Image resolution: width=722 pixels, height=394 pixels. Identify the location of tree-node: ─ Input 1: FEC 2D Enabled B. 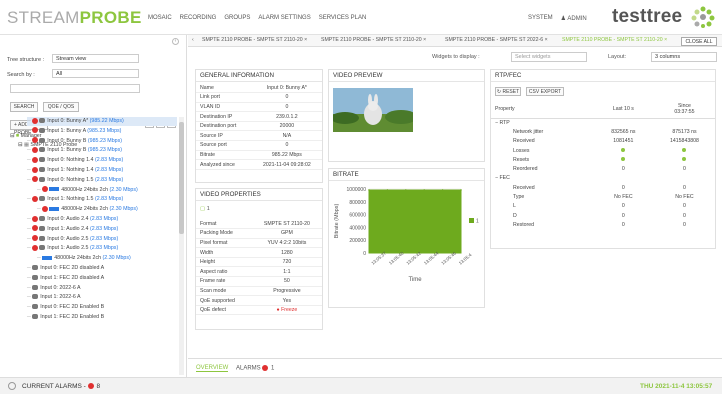
(65, 317).